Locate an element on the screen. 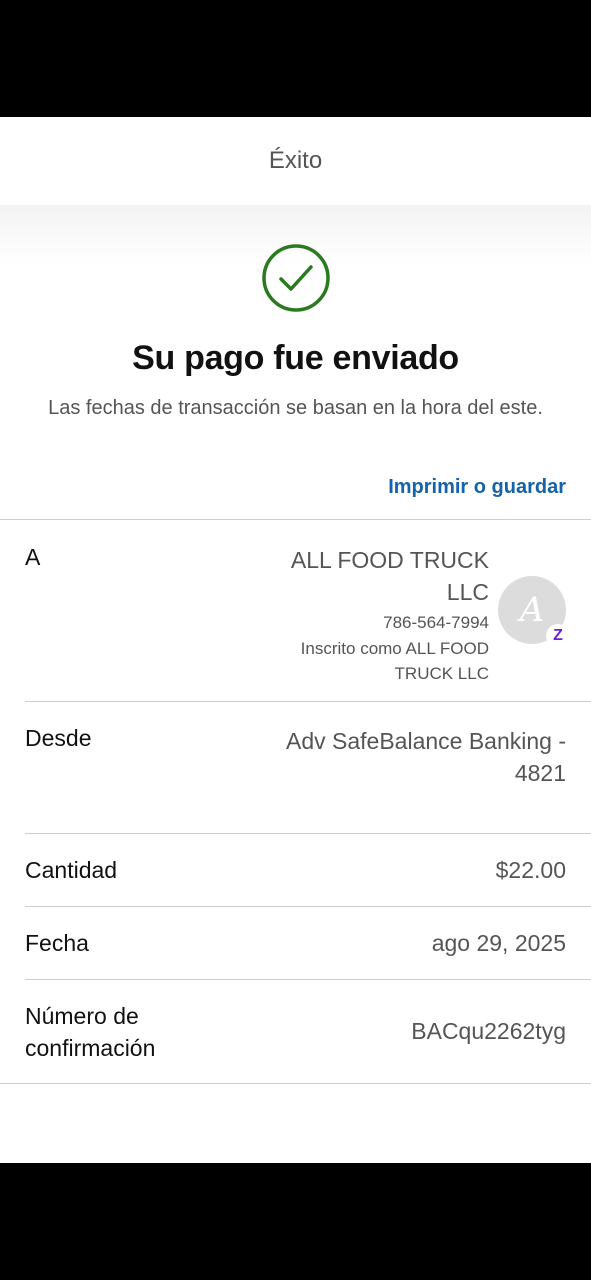  amount-value: $22.00 is located at coordinates (530, 869).